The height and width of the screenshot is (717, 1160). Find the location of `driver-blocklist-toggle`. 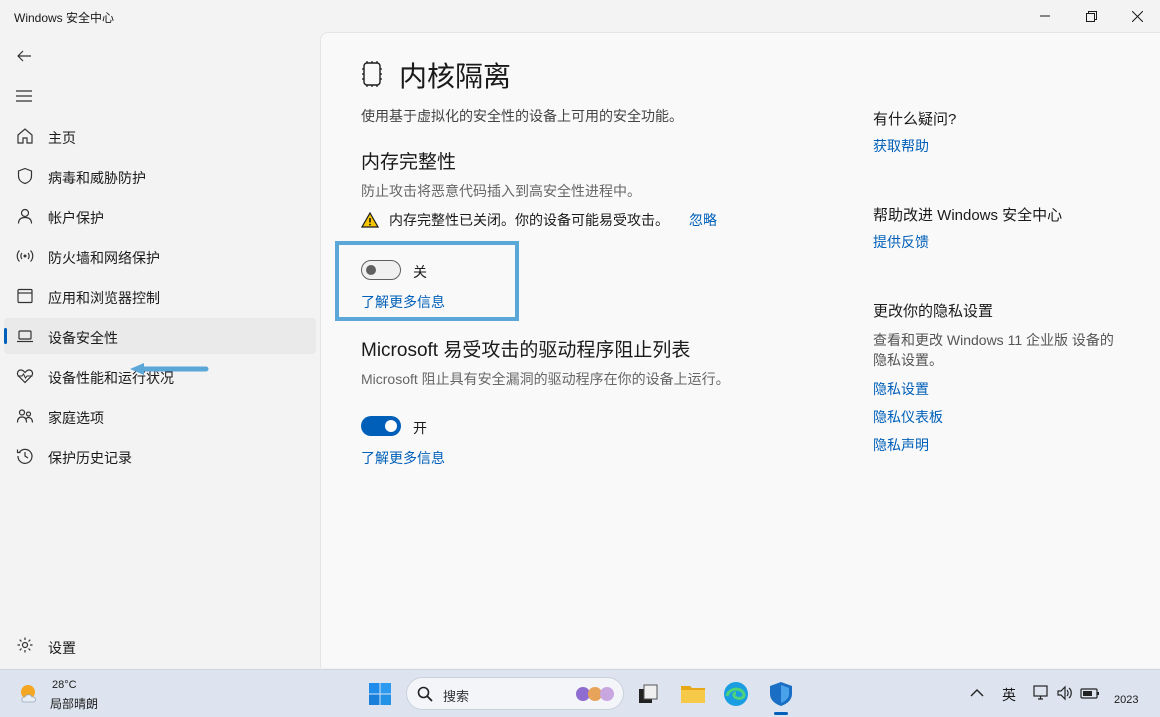

driver-blocklist-toggle is located at coordinates (381, 426).